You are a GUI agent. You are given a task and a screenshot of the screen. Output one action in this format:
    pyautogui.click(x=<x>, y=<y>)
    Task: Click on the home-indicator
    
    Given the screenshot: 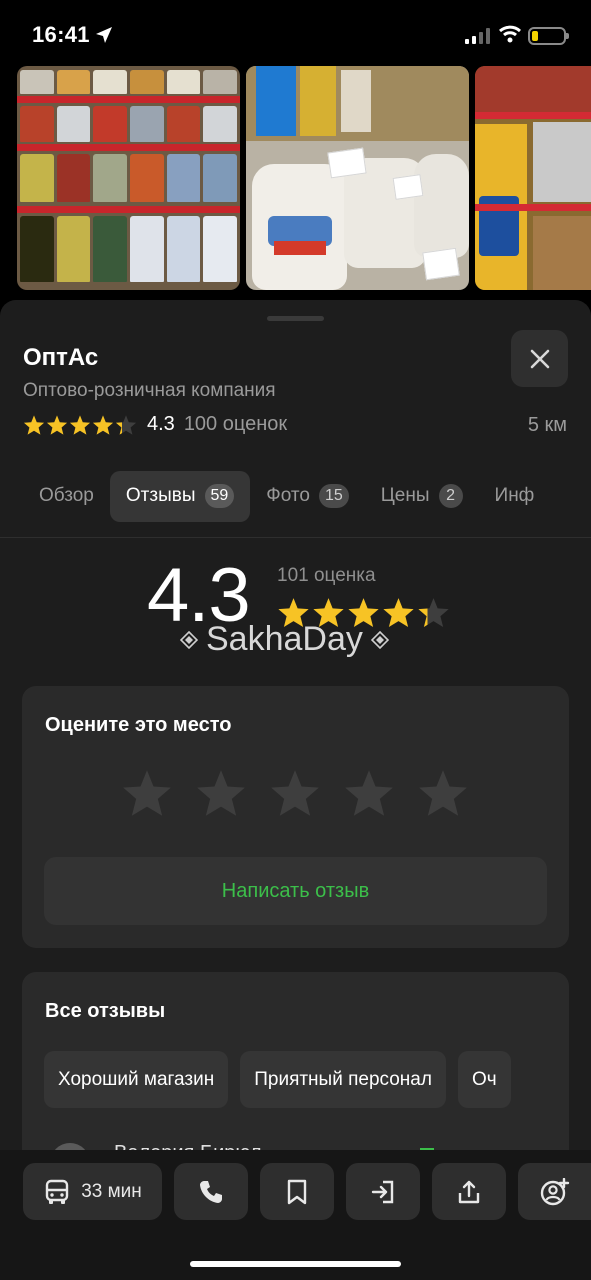 What is the action you would take?
    pyautogui.click(x=295, y=1264)
    